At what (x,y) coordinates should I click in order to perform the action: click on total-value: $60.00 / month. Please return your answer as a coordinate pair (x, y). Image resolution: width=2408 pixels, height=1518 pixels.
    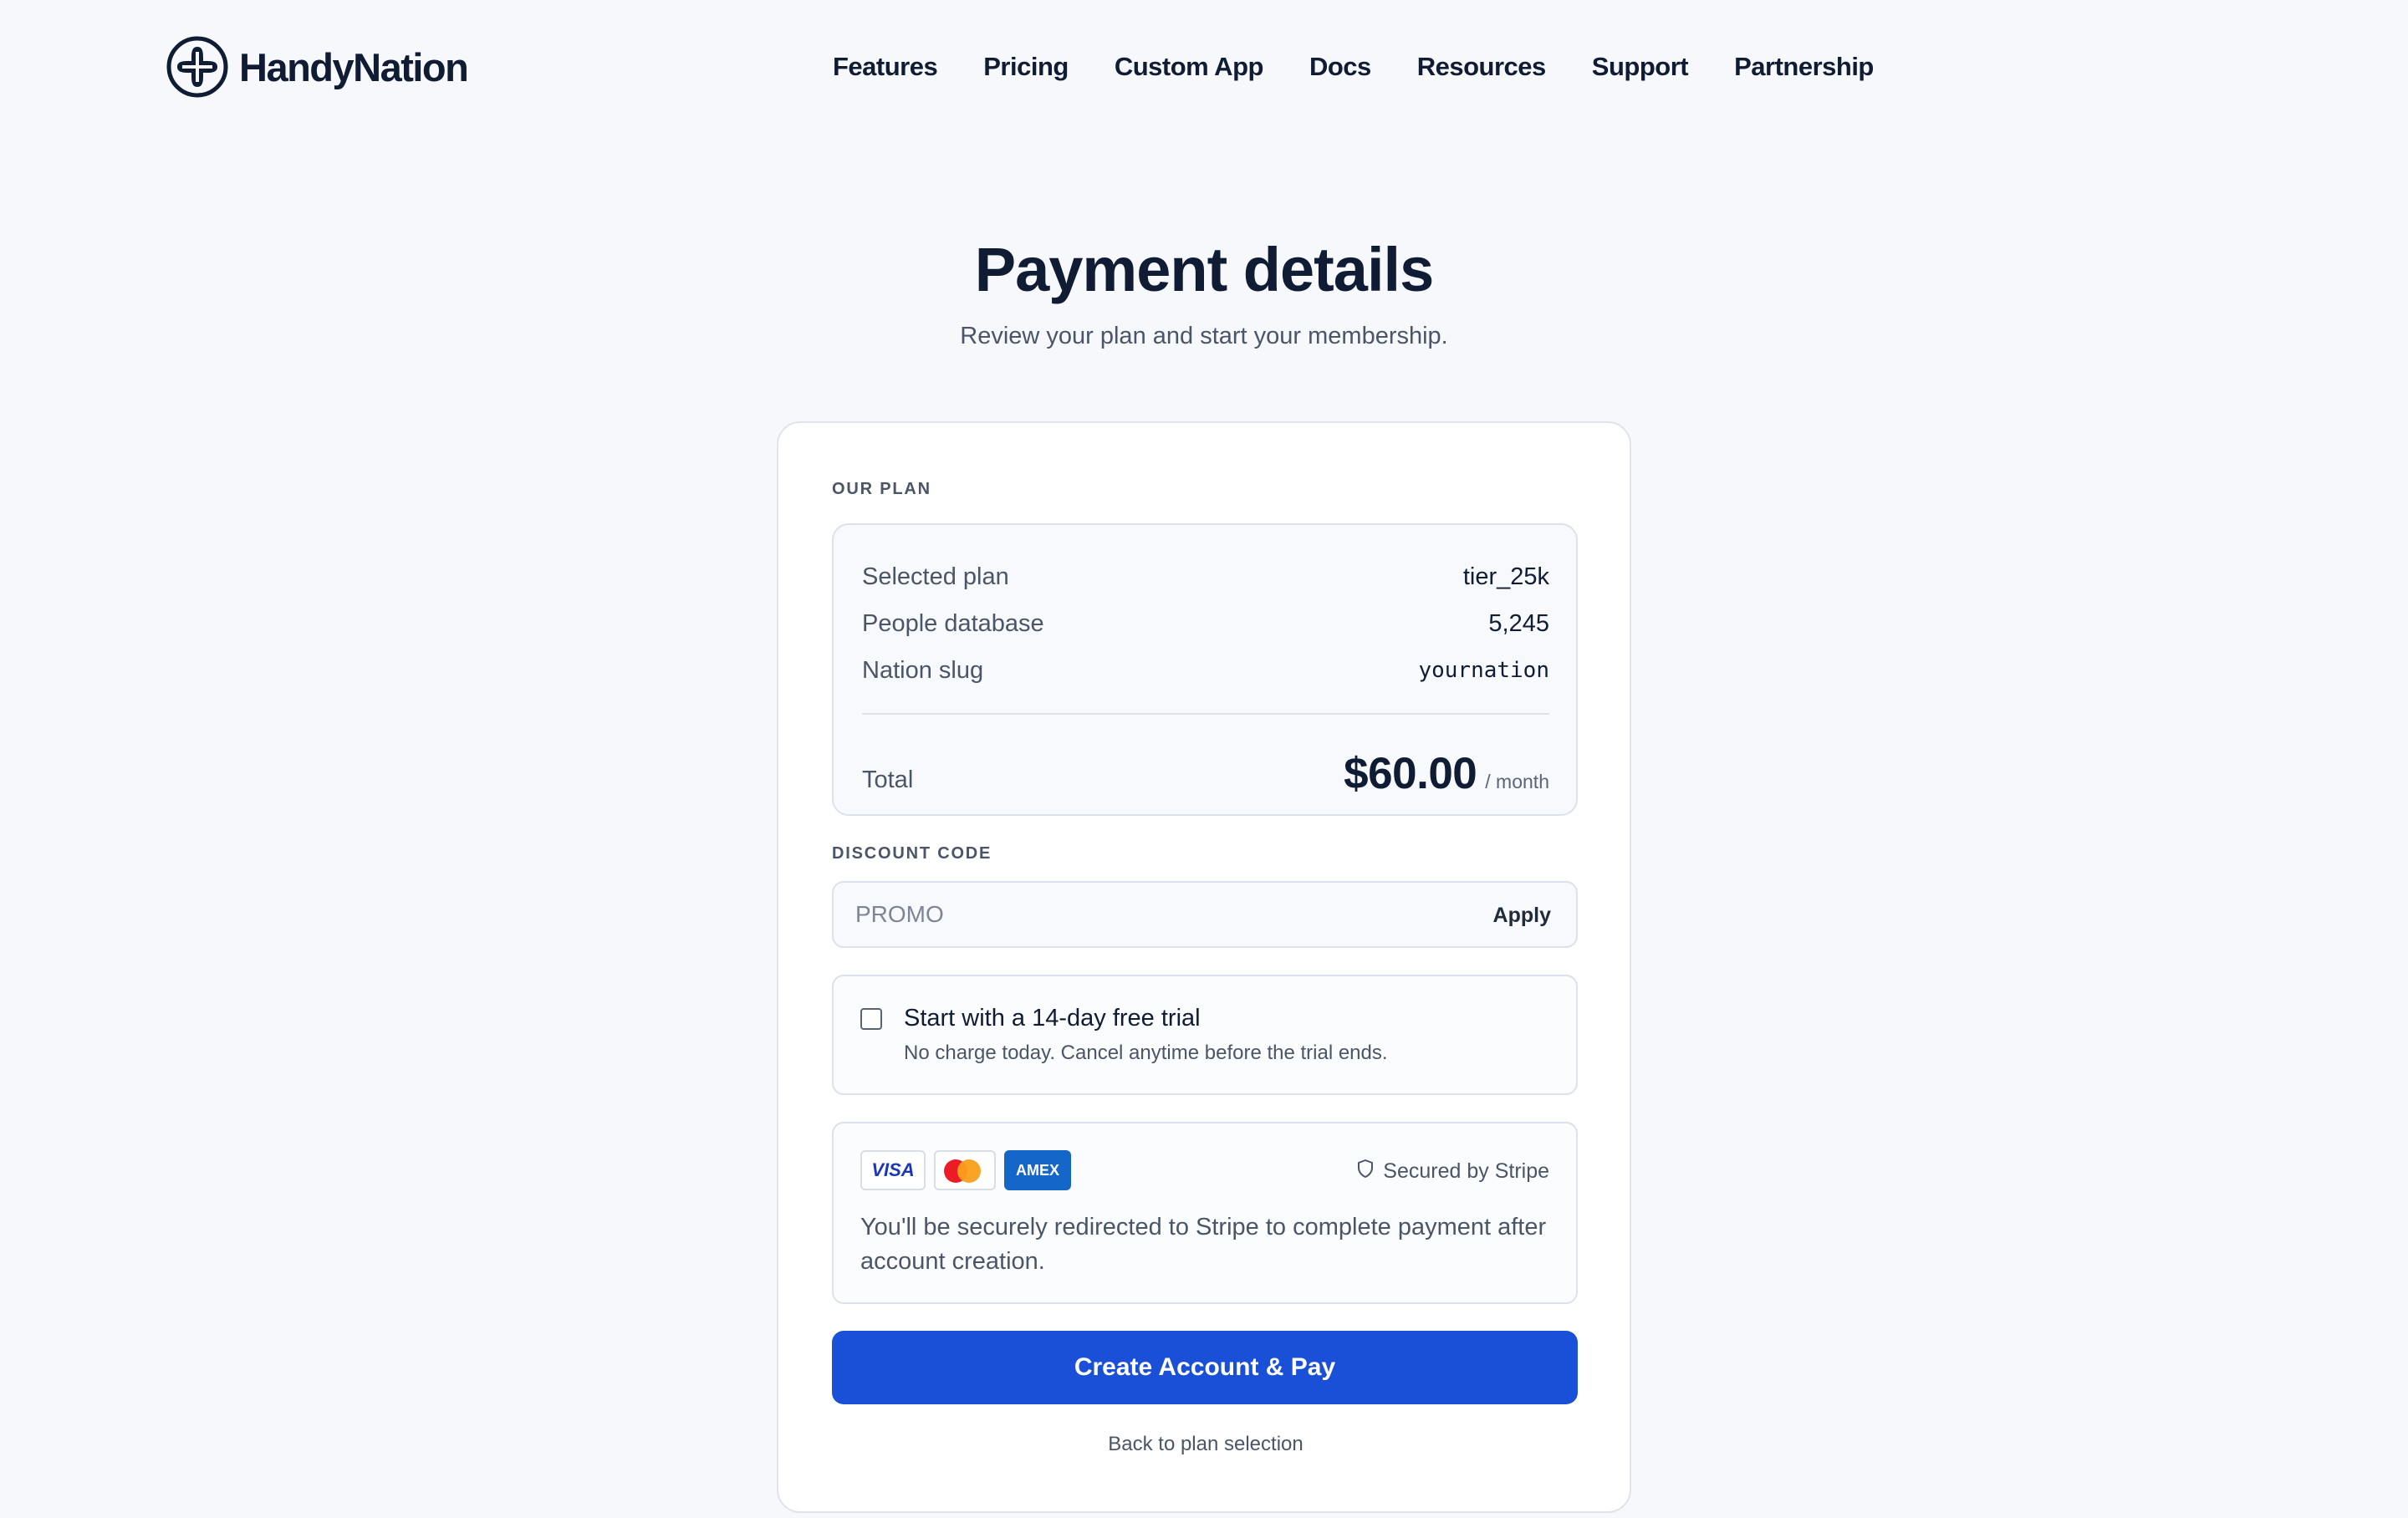
    Looking at the image, I should click on (1446, 773).